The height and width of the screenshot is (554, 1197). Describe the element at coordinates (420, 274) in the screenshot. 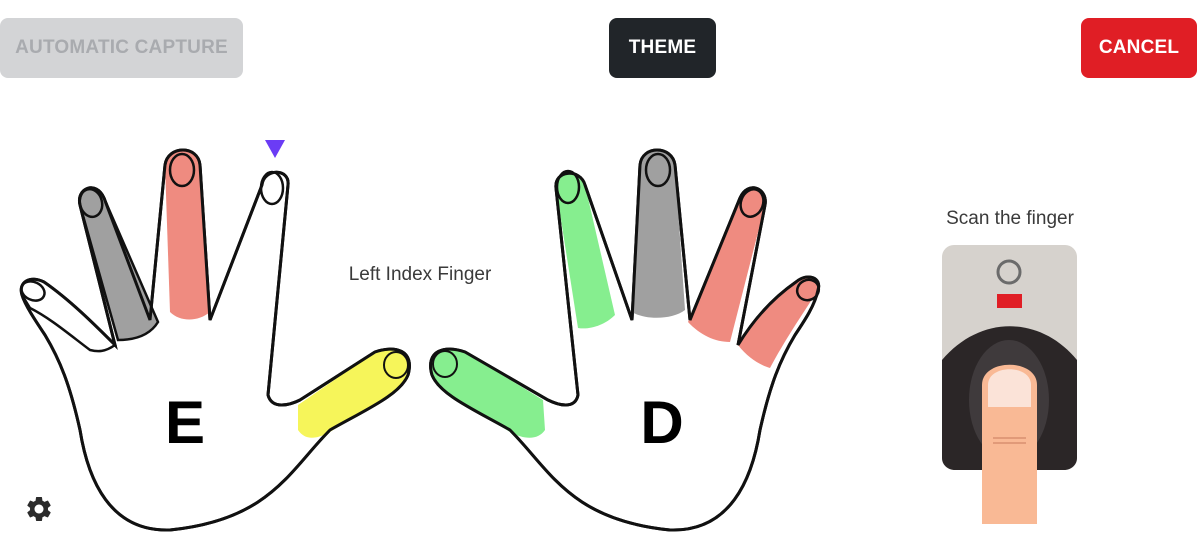

I see `selected-finger-label: Left Index Finger` at that location.